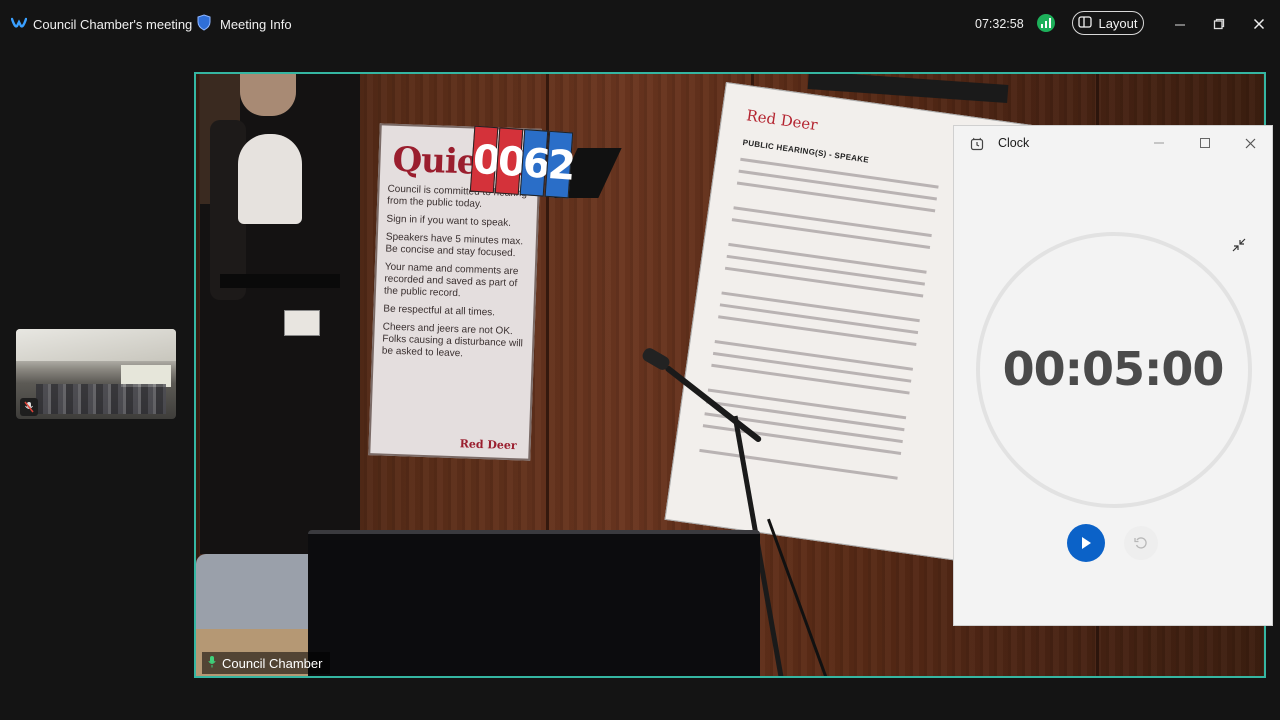 The width and height of the screenshot is (1280, 720). I want to click on sign-line: Sign in if you want to speak., so click(449, 221).